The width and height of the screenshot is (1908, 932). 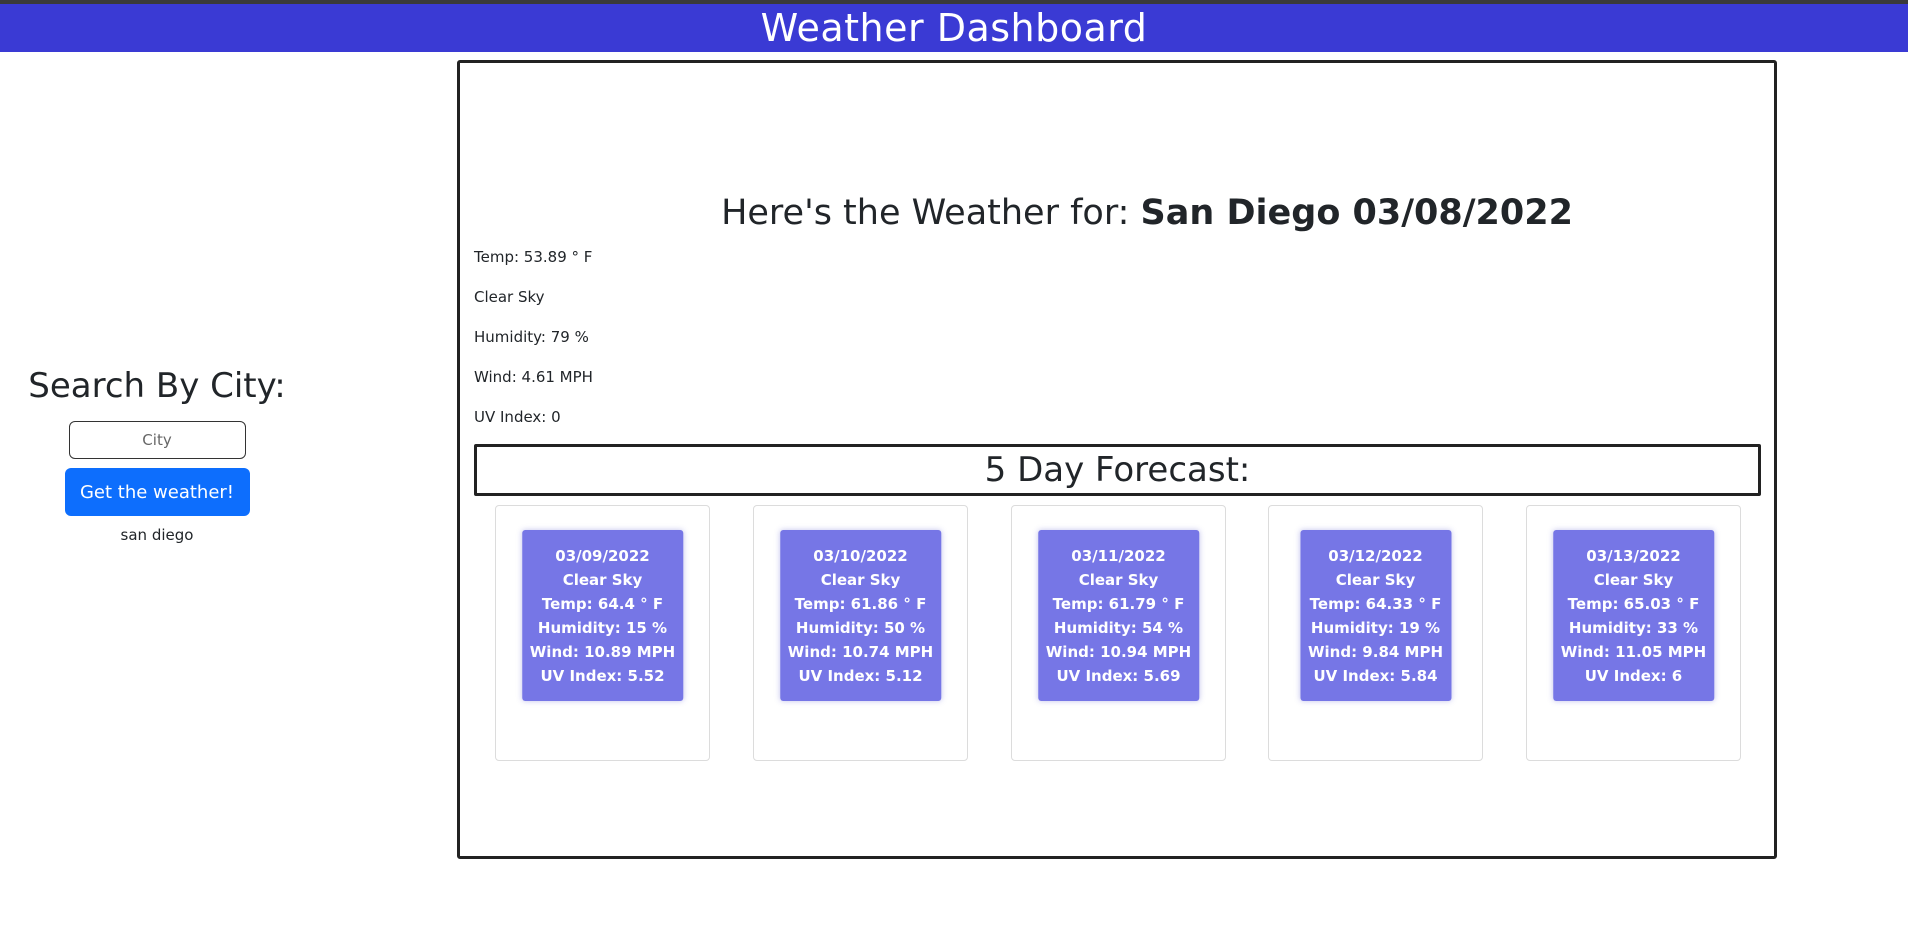 I want to click on forecast-uv-index: UV Index: 5.69, so click(x=1118, y=676).